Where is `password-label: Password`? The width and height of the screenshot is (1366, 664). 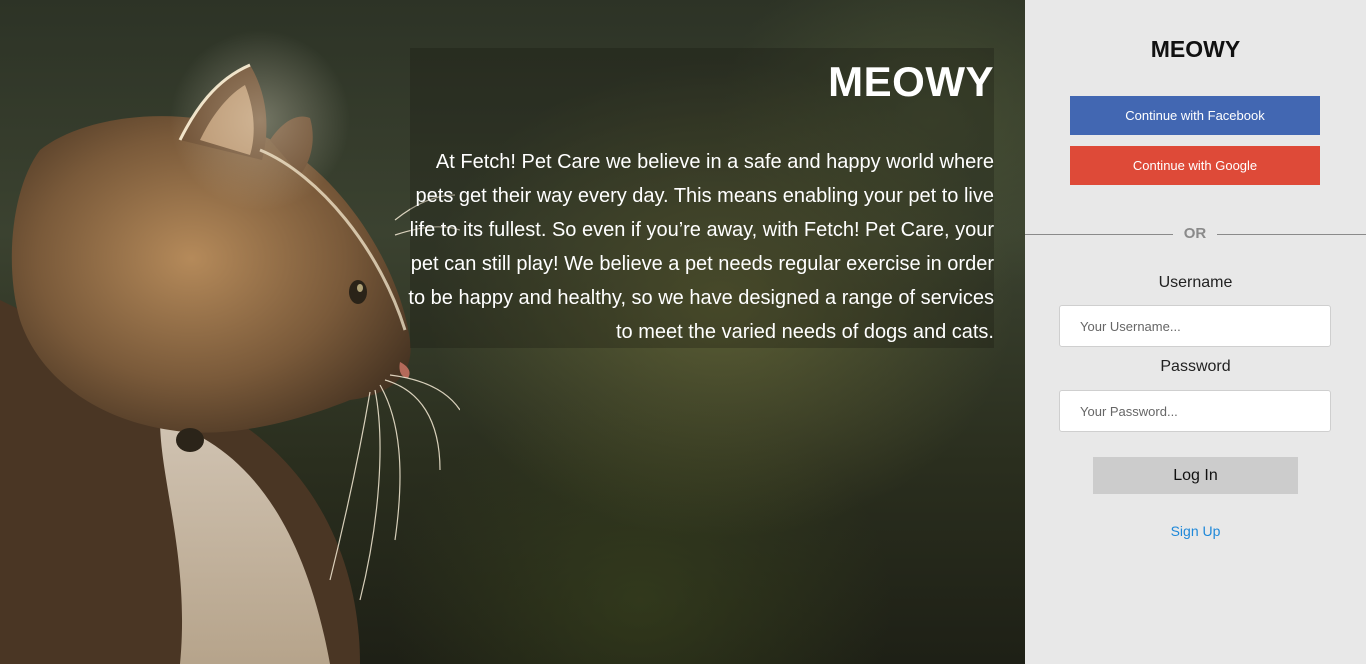
password-label: Password is located at coordinates (1195, 366).